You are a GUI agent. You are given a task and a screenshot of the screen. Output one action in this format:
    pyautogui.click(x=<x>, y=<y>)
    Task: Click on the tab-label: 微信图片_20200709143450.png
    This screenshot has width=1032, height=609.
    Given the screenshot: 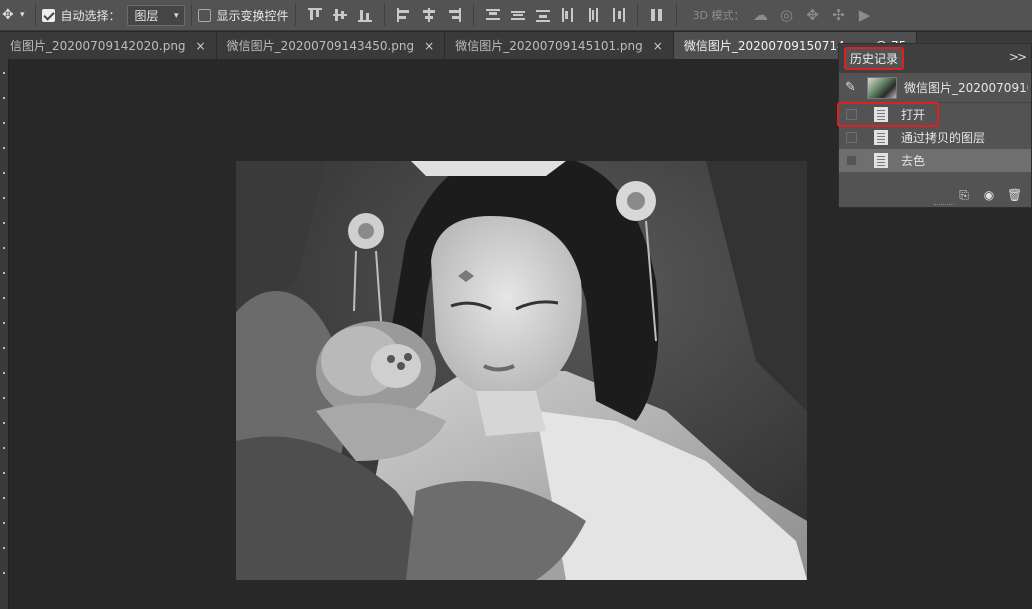 What is the action you would take?
    pyautogui.click(x=320, y=46)
    